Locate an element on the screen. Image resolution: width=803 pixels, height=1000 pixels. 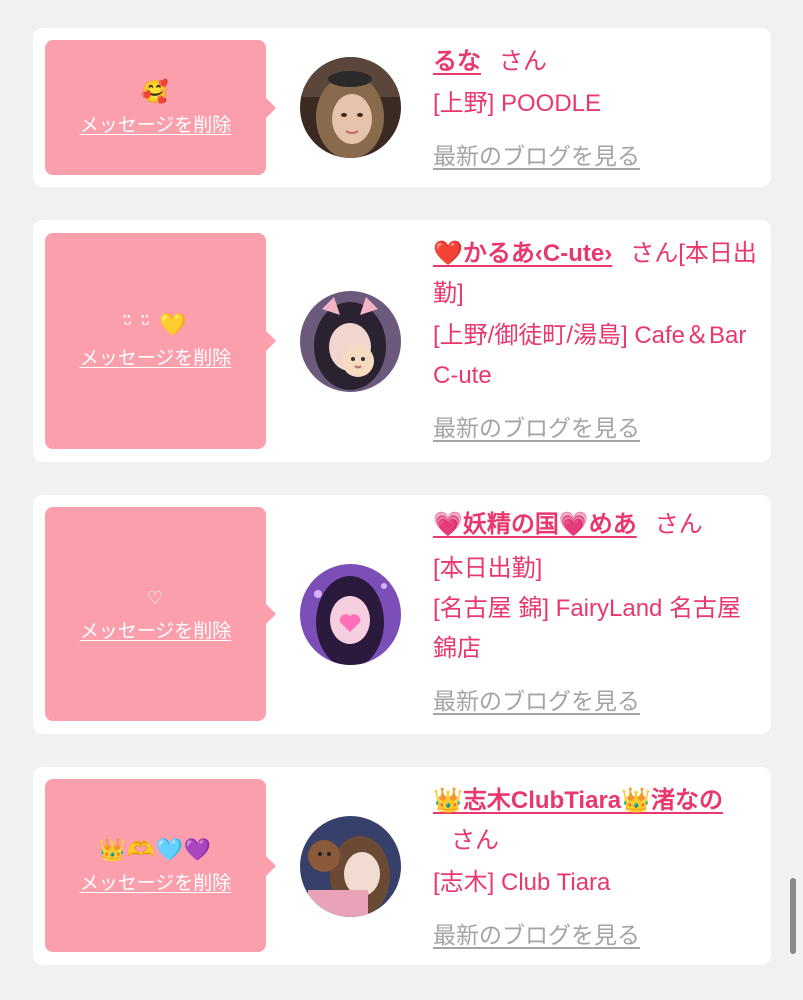
name-line: るな さん is located at coordinates (596, 62).